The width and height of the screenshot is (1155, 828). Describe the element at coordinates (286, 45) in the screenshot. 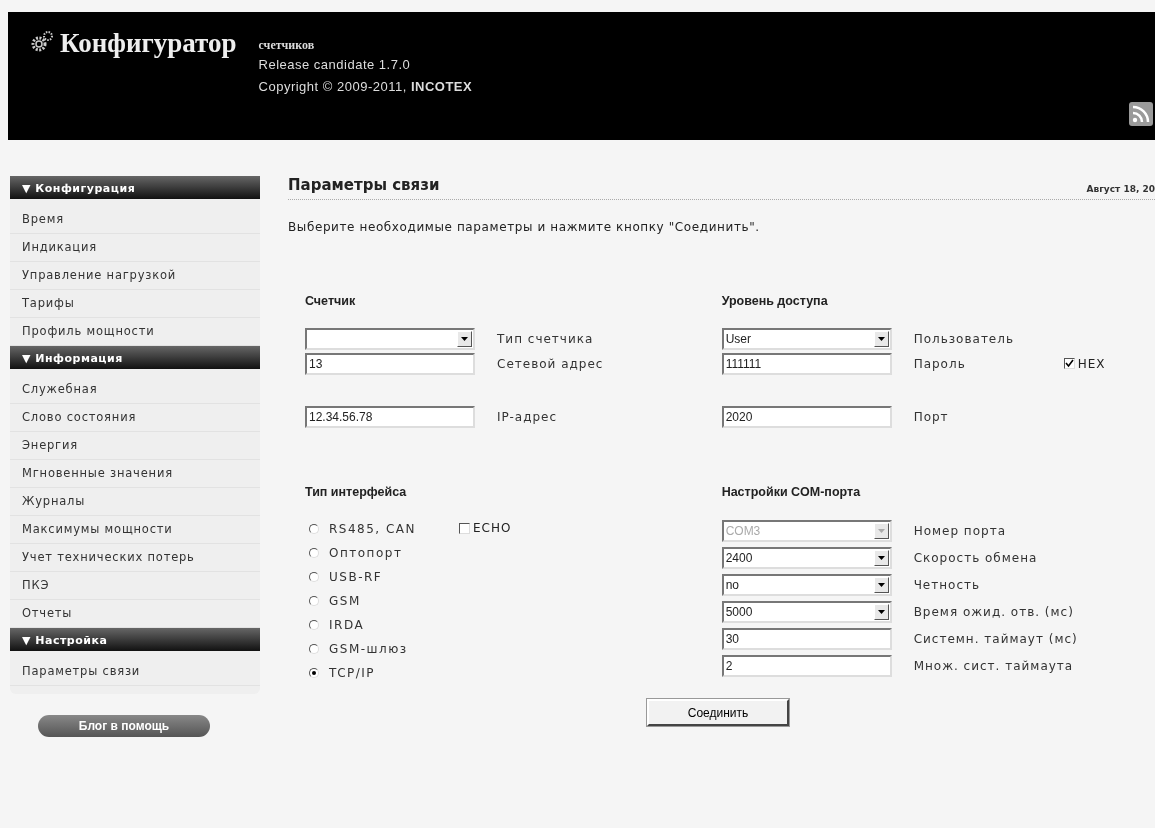

I see `app-subtitle: счетчиков` at that location.